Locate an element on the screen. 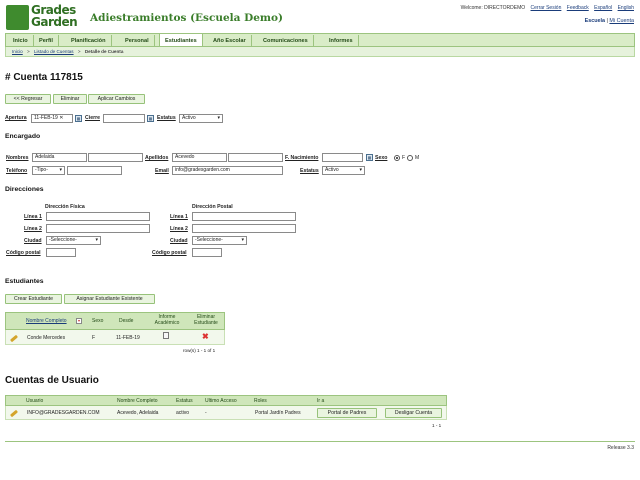 The height and width of the screenshot is (480, 640). account-estatus-label-text: Estatus is located at coordinates (166, 118).